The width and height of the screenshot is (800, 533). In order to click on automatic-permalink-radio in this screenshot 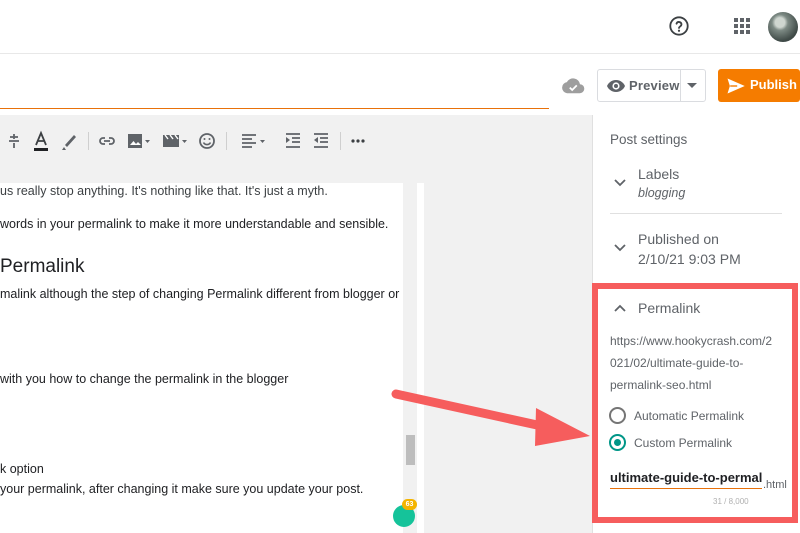, I will do `click(617, 415)`.